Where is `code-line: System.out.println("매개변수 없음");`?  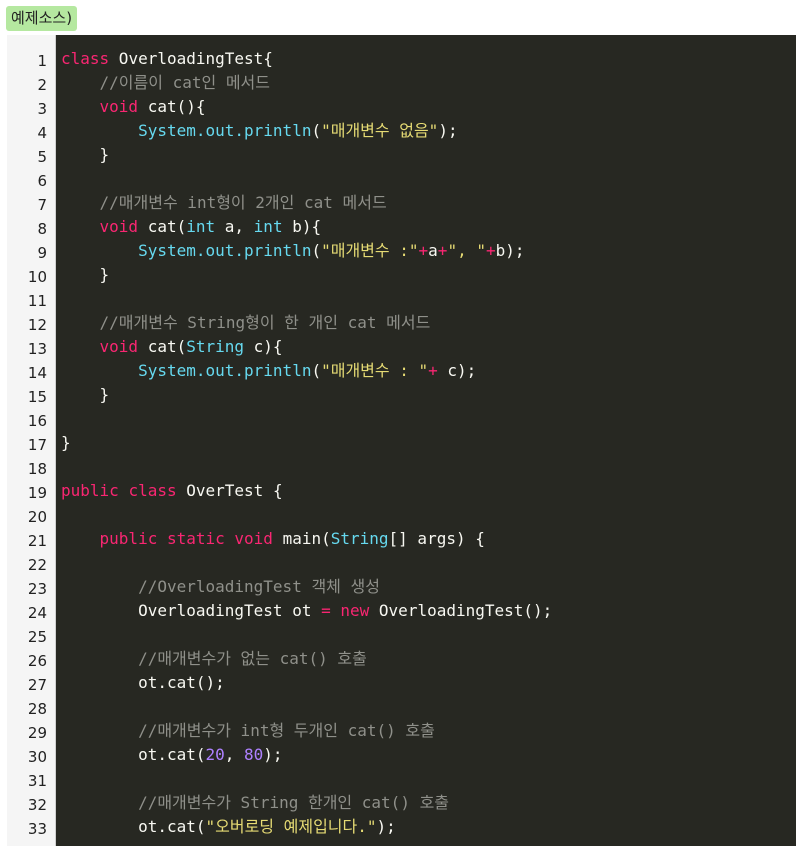
code-line: System.out.println("매개변수 없음"); is located at coordinates (259, 131).